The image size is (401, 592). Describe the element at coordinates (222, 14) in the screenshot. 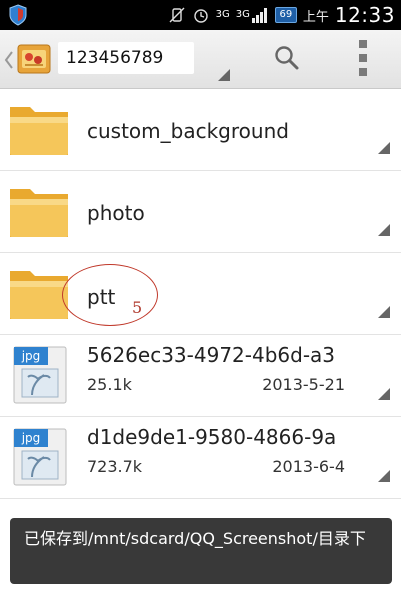

I see `network-type-label: 3G` at that location.